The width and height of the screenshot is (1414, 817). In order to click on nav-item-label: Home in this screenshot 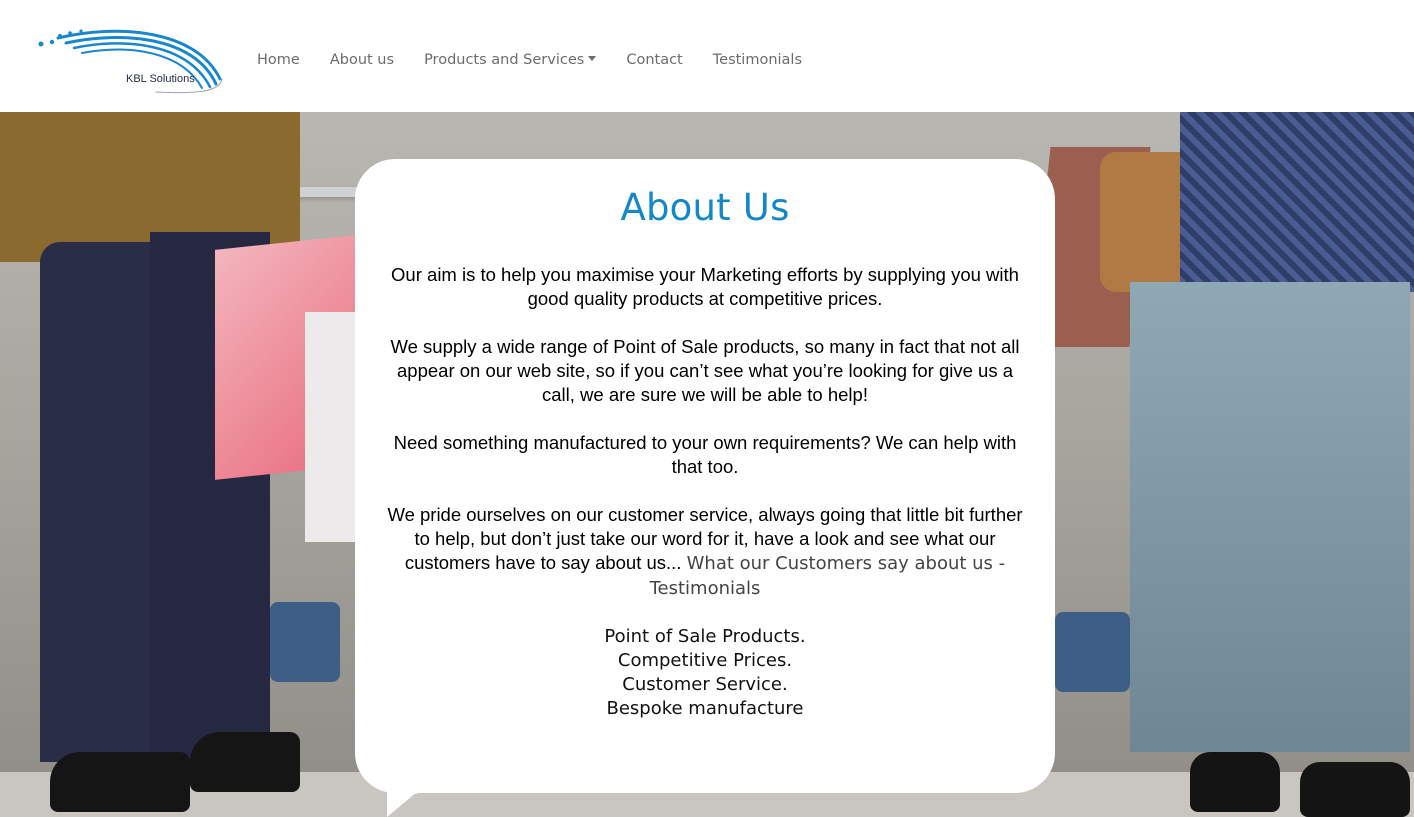, I will do `click(278, 60)`.